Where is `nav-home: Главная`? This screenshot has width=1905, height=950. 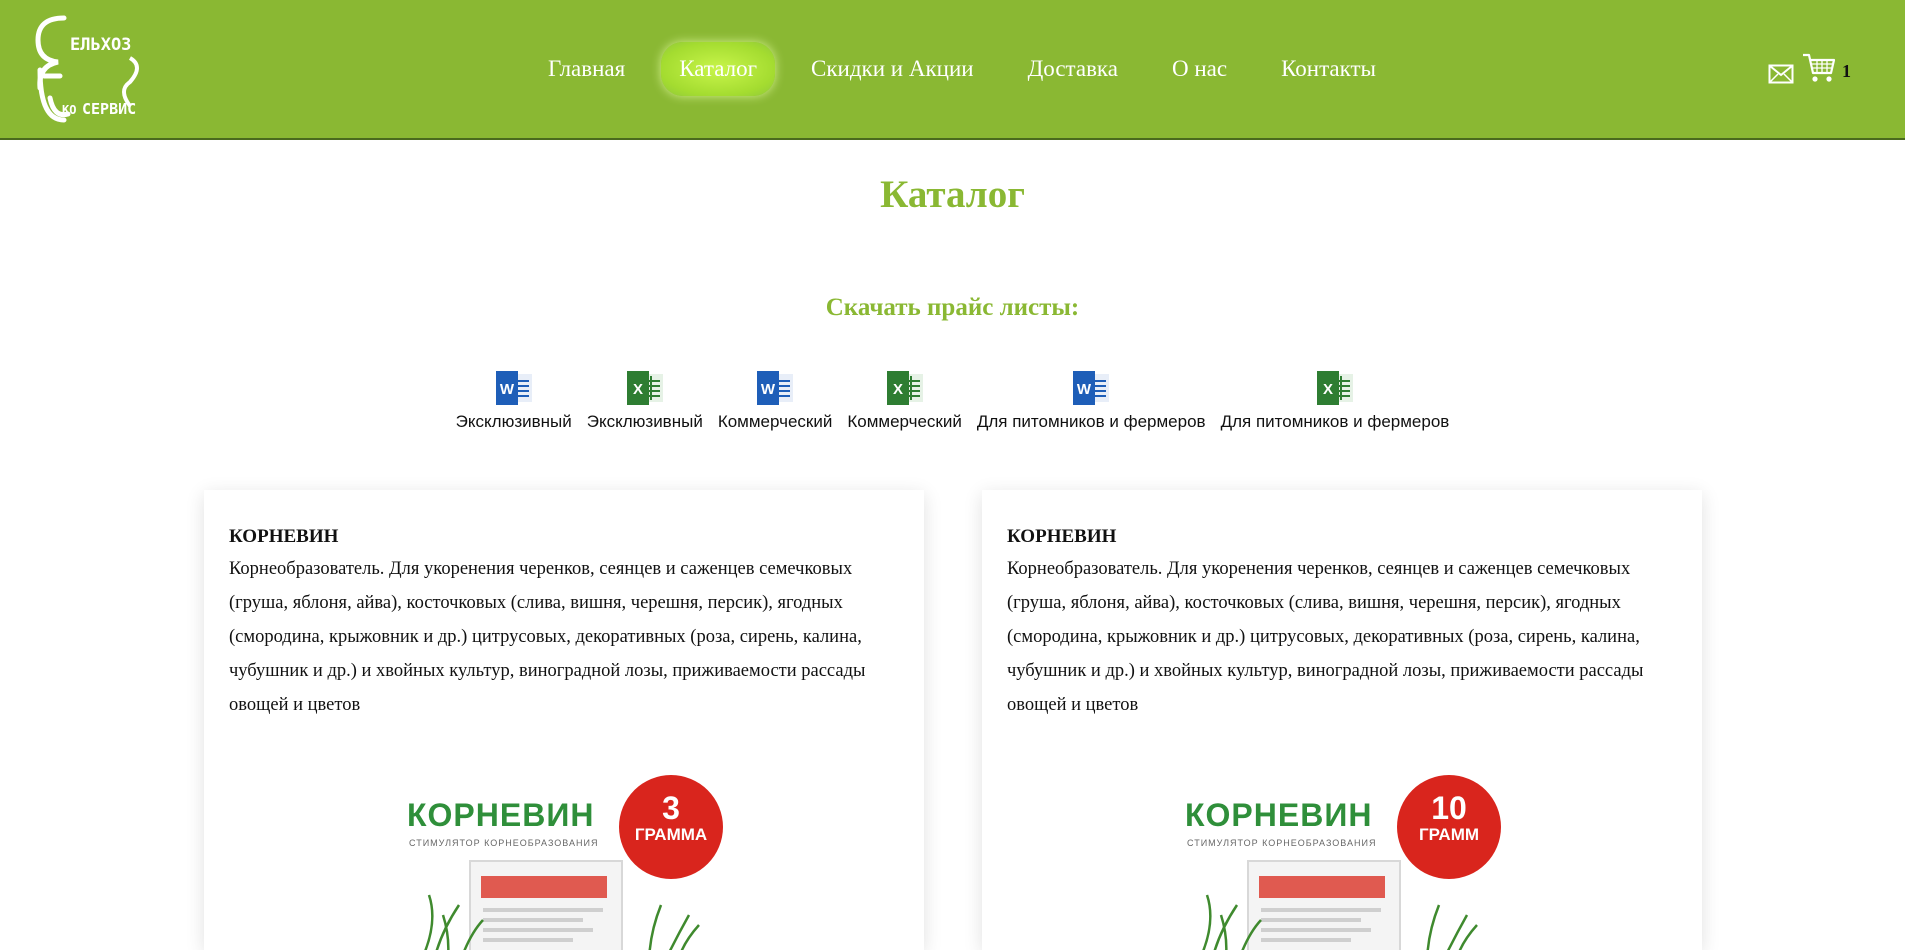
nav-home: Главная is located at coordinates (586, 69).